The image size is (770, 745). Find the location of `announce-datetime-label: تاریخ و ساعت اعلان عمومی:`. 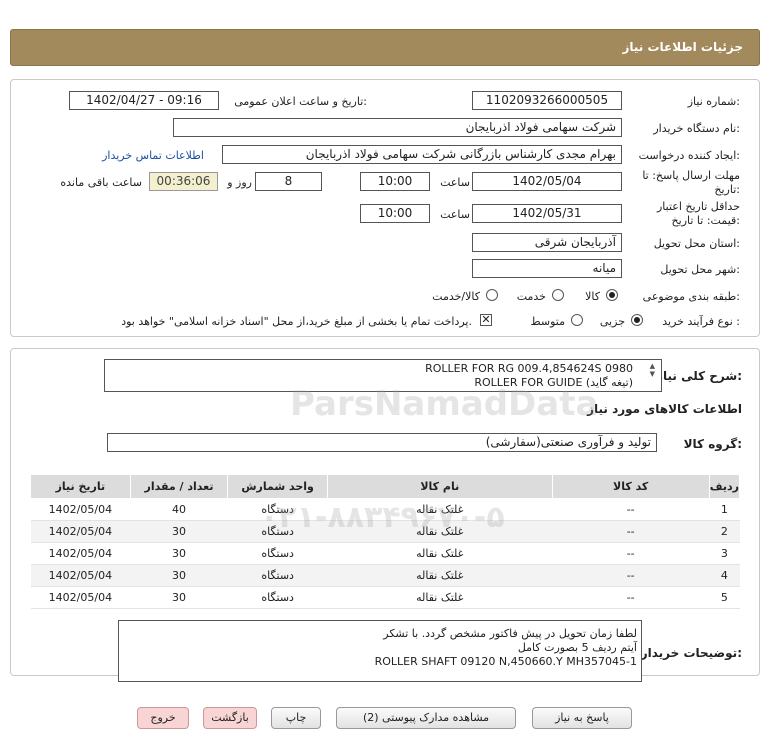

announce-datetime-label: تاریخ و ساعت اعلان عمومی: is located at coordinates (300, 101).